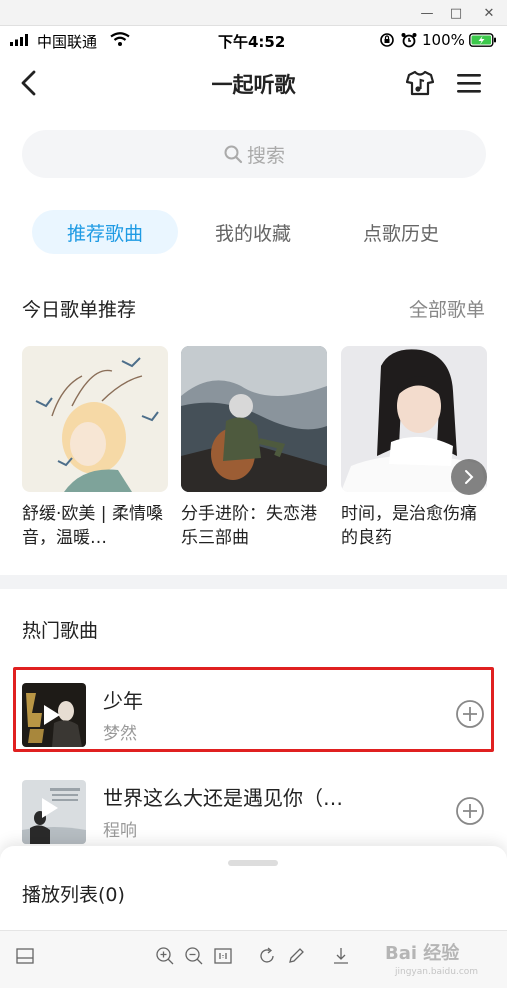  I want to click on battery-icon, so click(482, 40).